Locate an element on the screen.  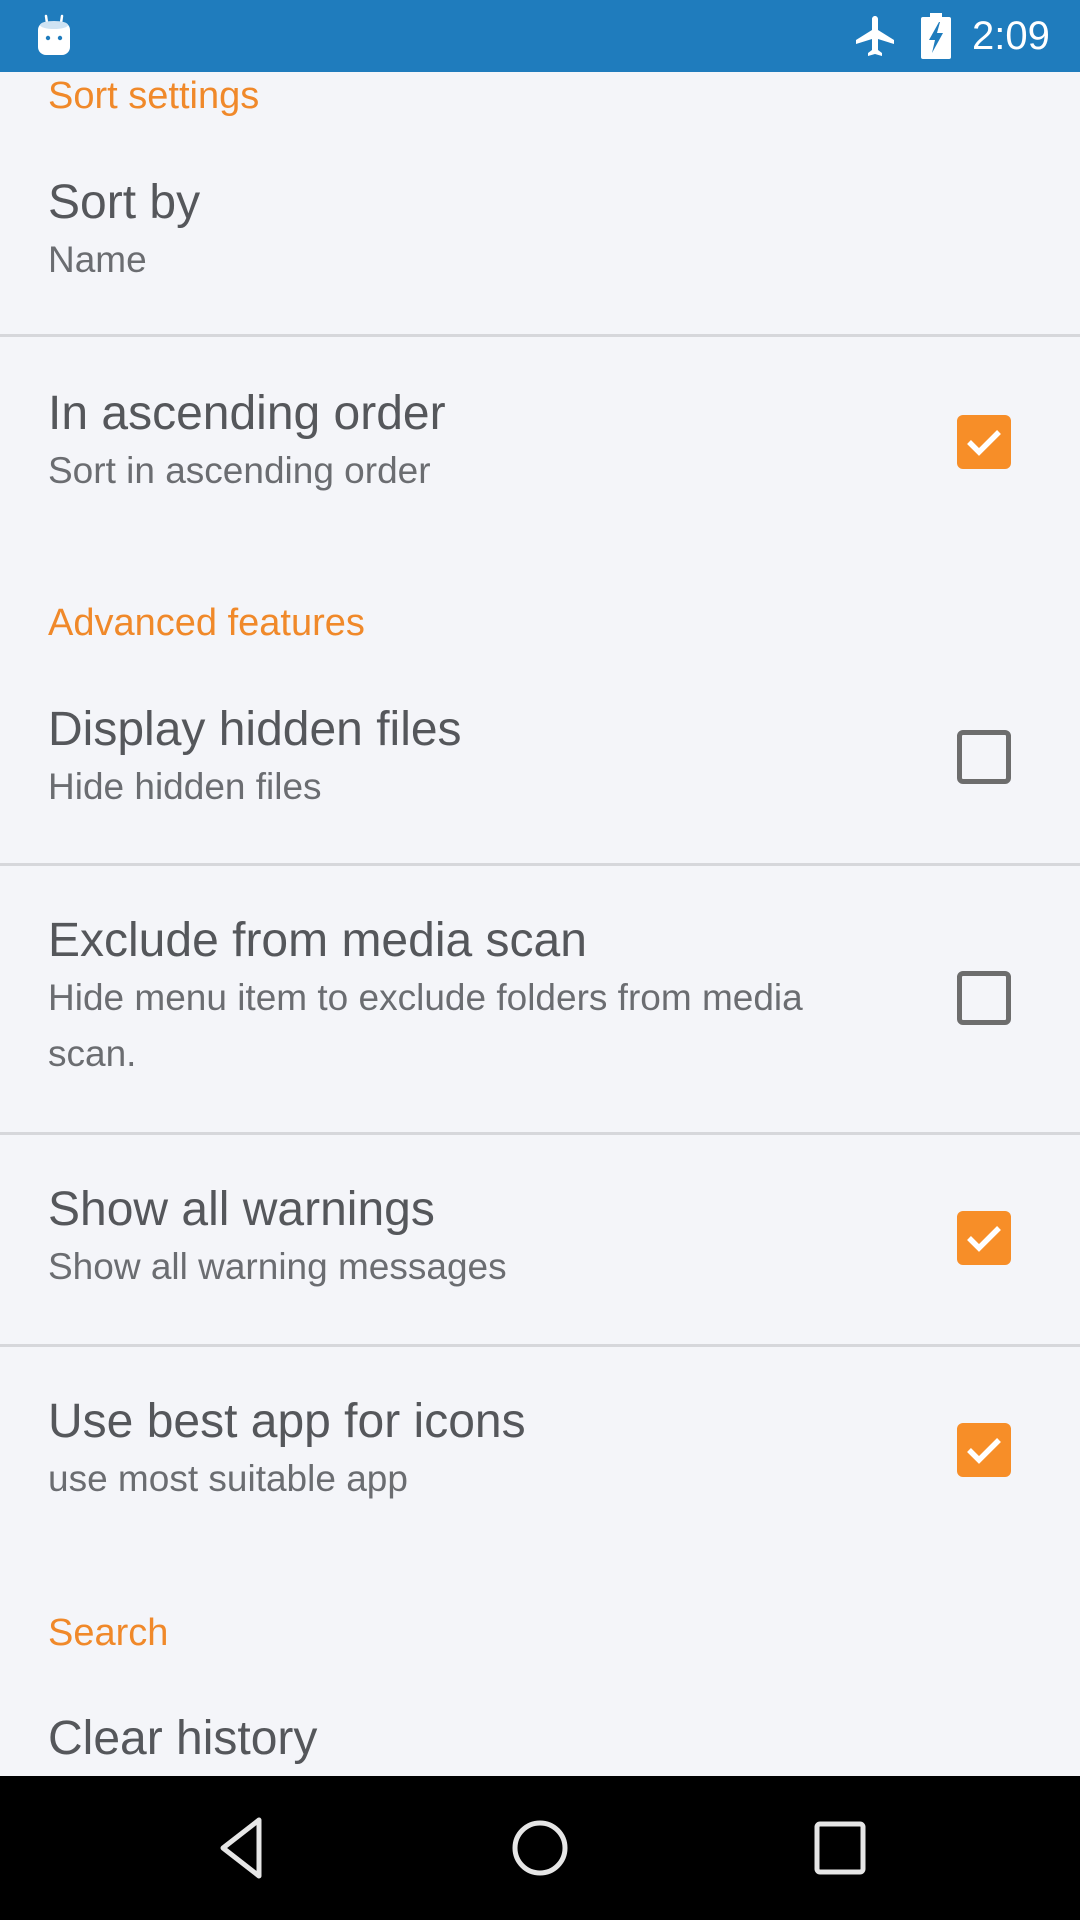
section-header-search: Search is located at coordinates (108, 1633).